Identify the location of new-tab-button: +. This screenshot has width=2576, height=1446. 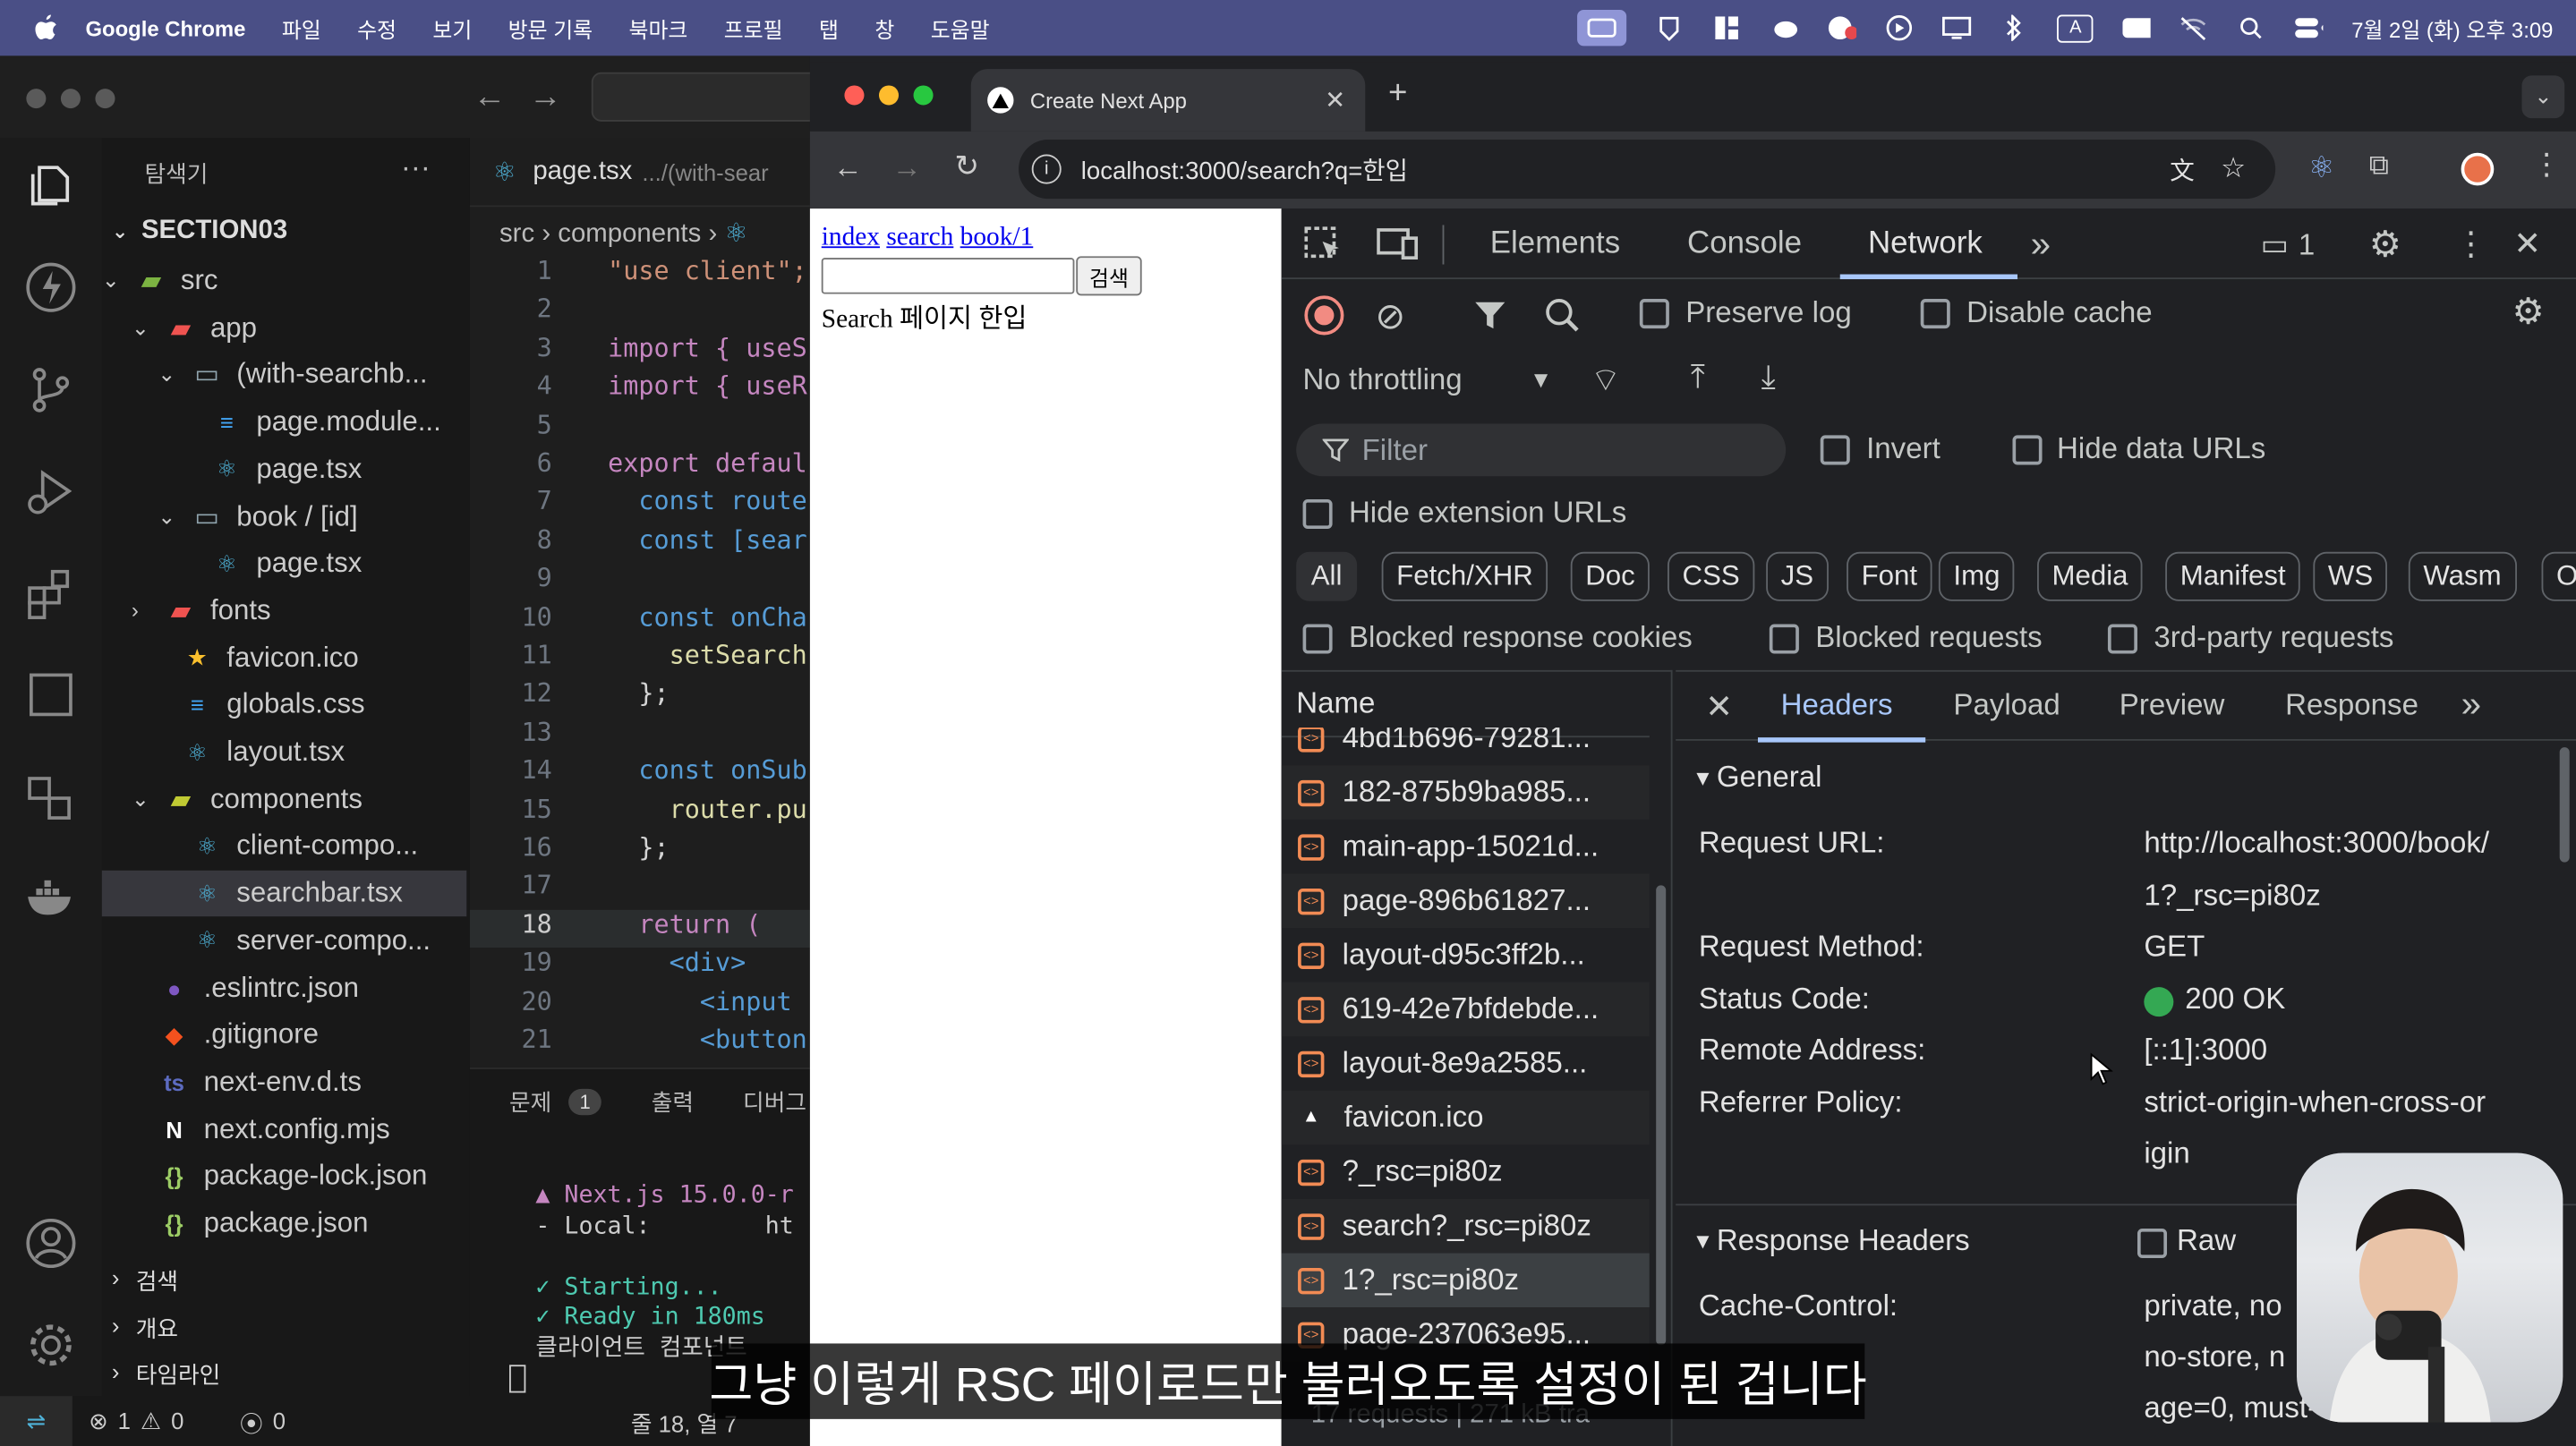
(1397, 94).